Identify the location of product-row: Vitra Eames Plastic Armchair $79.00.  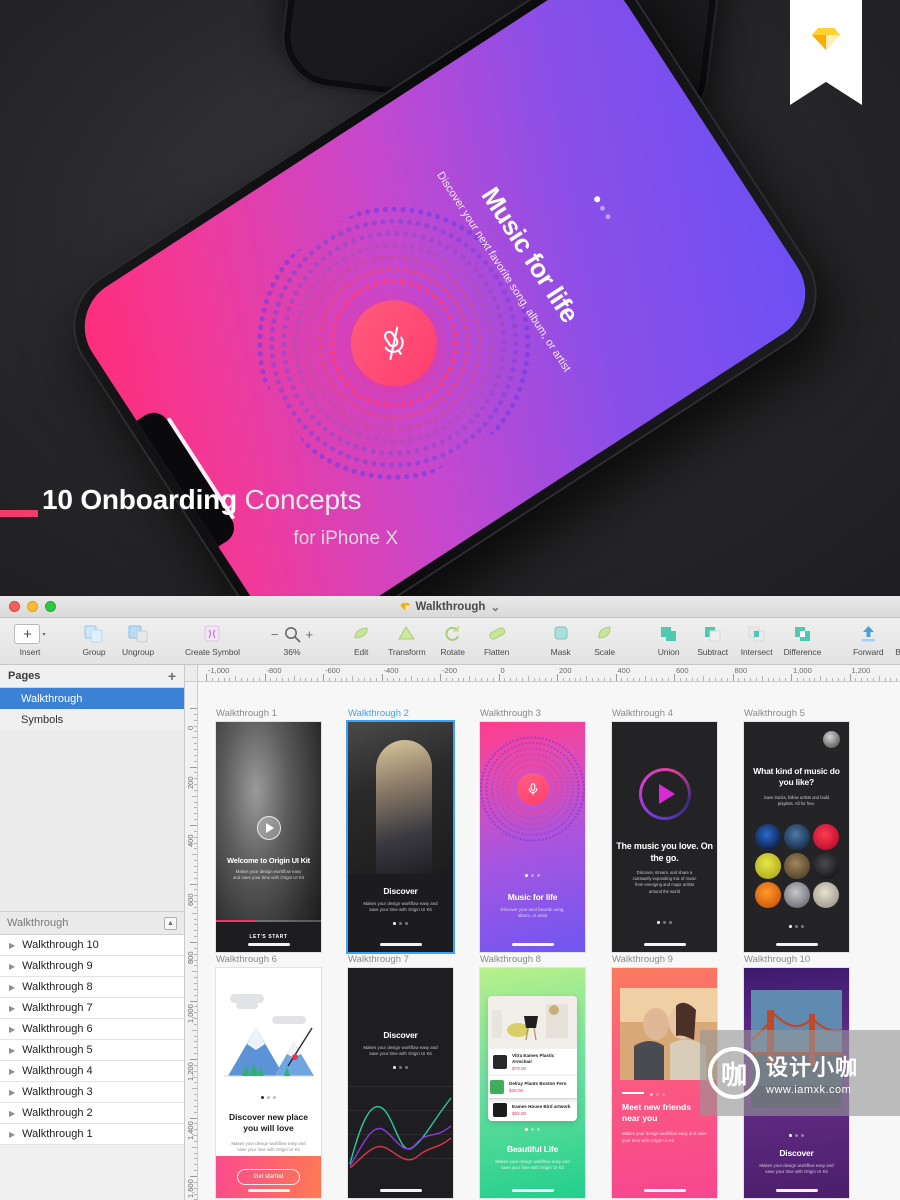
(532, 1061).